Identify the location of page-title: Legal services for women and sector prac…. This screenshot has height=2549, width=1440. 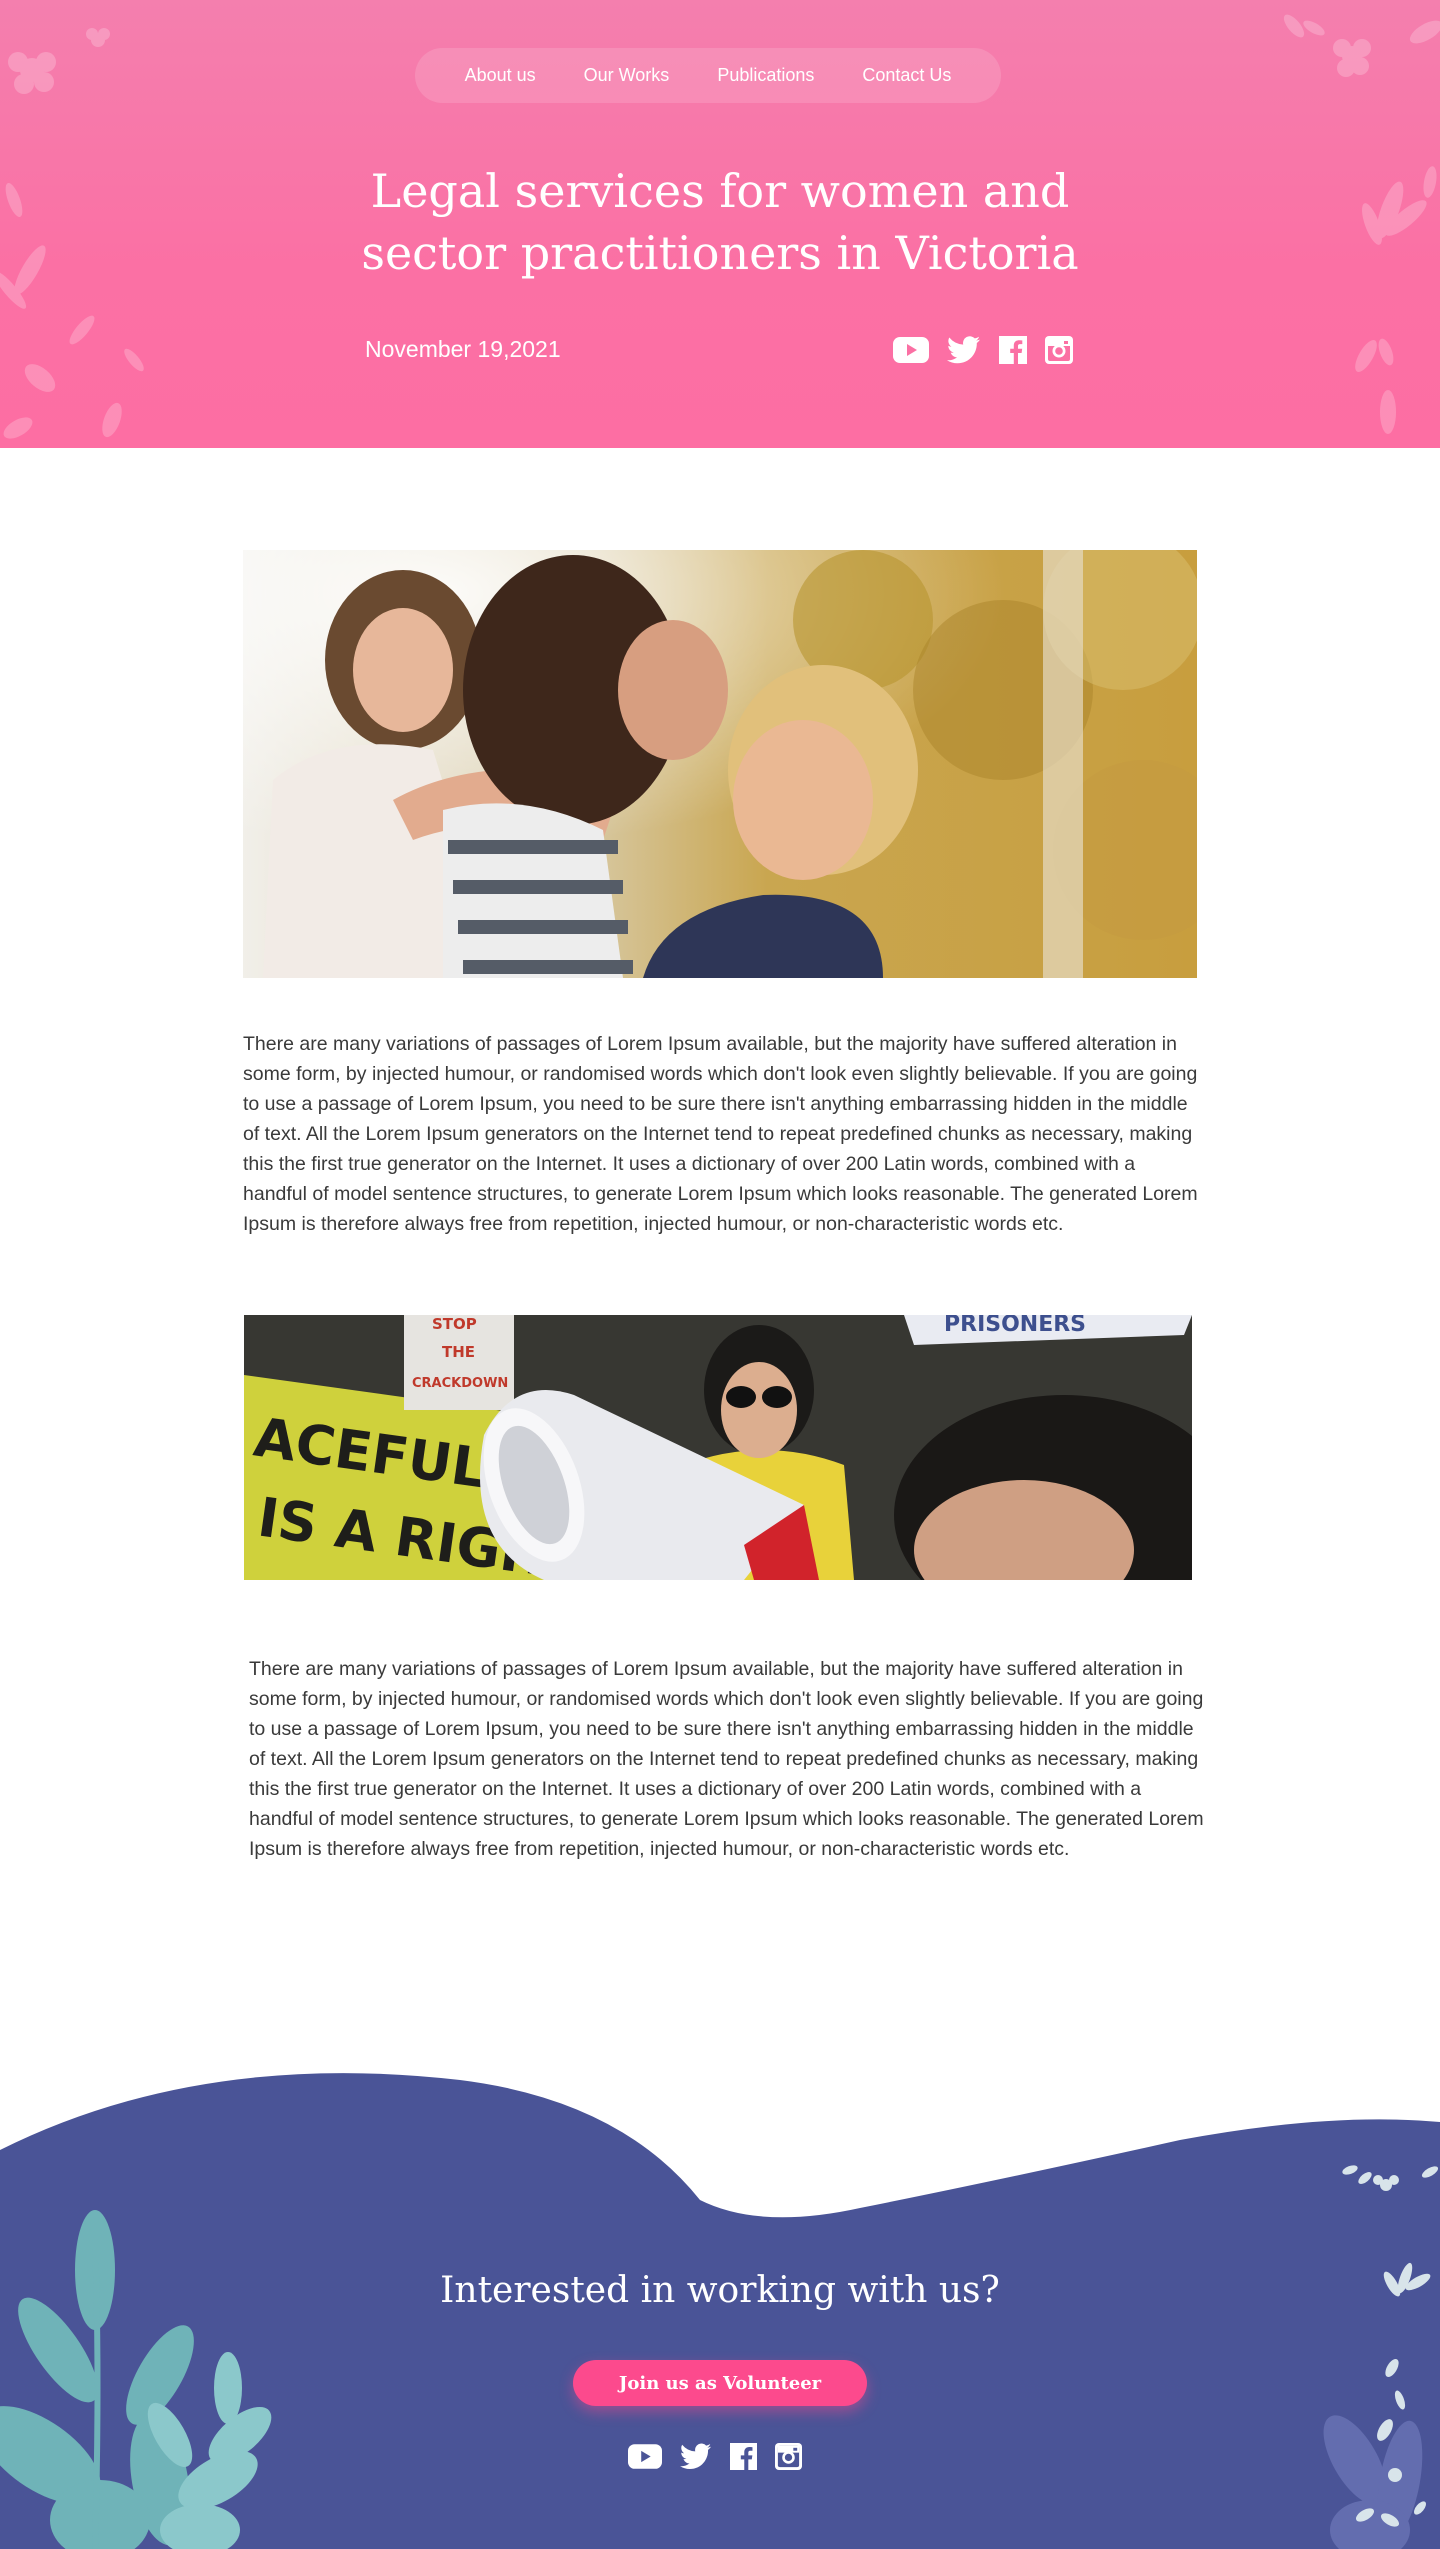
(720, 222).